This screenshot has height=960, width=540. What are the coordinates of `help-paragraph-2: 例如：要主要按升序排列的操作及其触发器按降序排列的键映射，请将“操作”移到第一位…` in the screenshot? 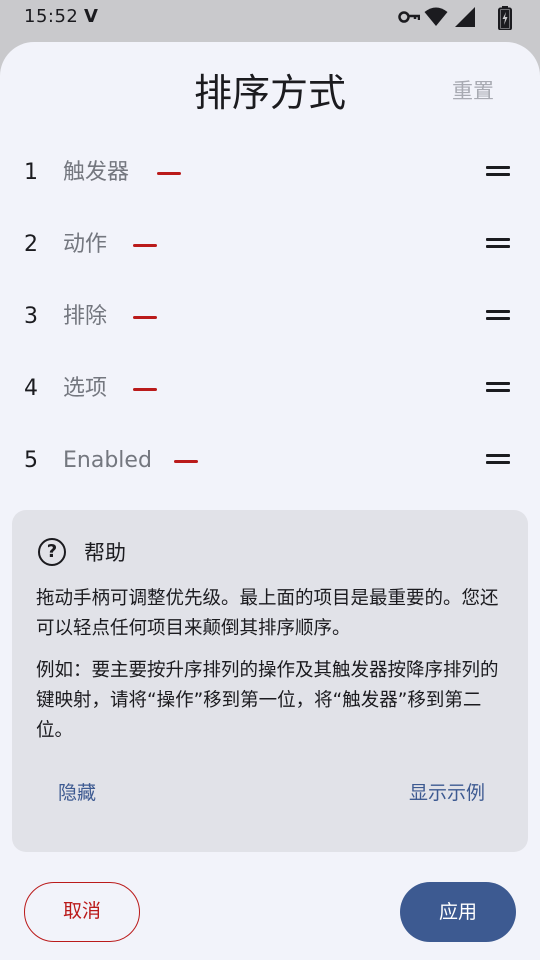 It's located at (267, 700).